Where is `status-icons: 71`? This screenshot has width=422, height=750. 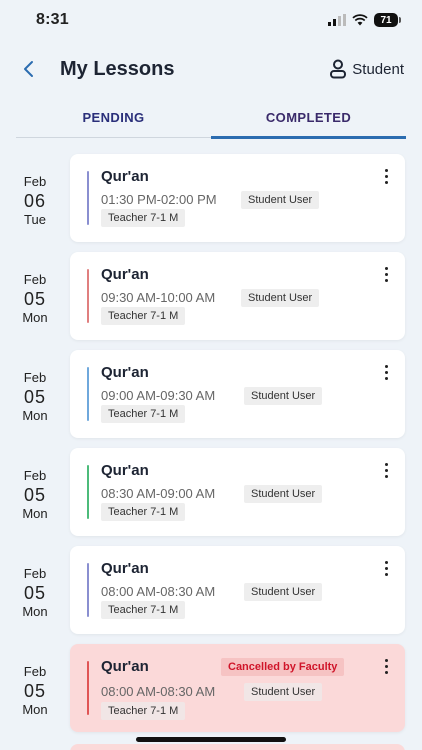
status-icons: 71 is located at coordinates (364, 20).